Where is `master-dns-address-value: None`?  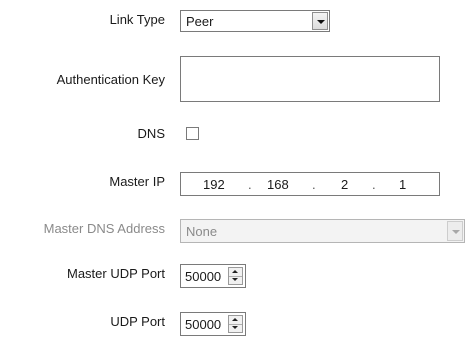
master-dns-address-value: None is located at coordinates (202, 231).